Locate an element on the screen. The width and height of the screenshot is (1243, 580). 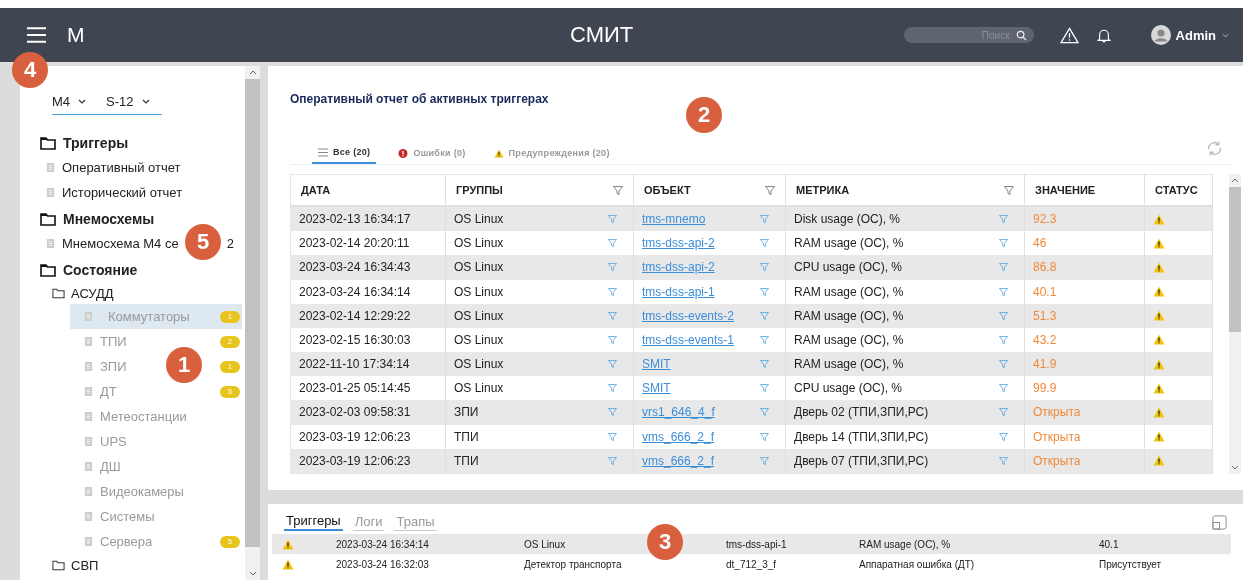
table-cell: 2023-02-14 12:29:22 is located at coordinates (368, 315).